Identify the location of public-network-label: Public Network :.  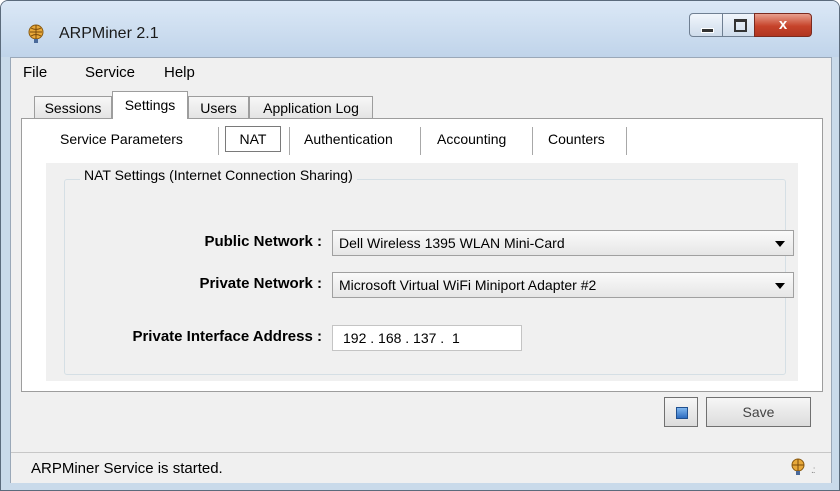
(263, 241).